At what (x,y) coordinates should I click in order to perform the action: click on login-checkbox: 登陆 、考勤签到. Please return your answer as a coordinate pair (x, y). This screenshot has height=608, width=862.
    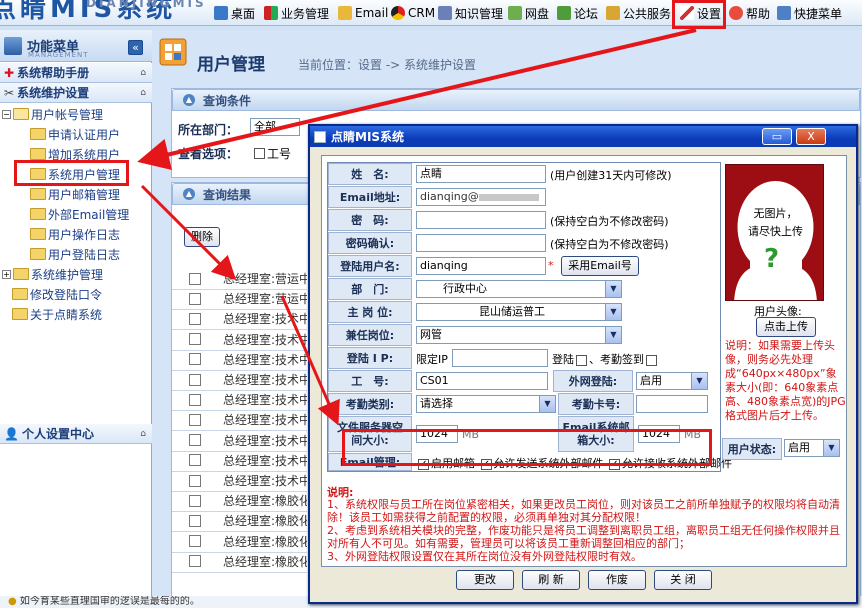
    Looking at the image, I should click on (605, 359).